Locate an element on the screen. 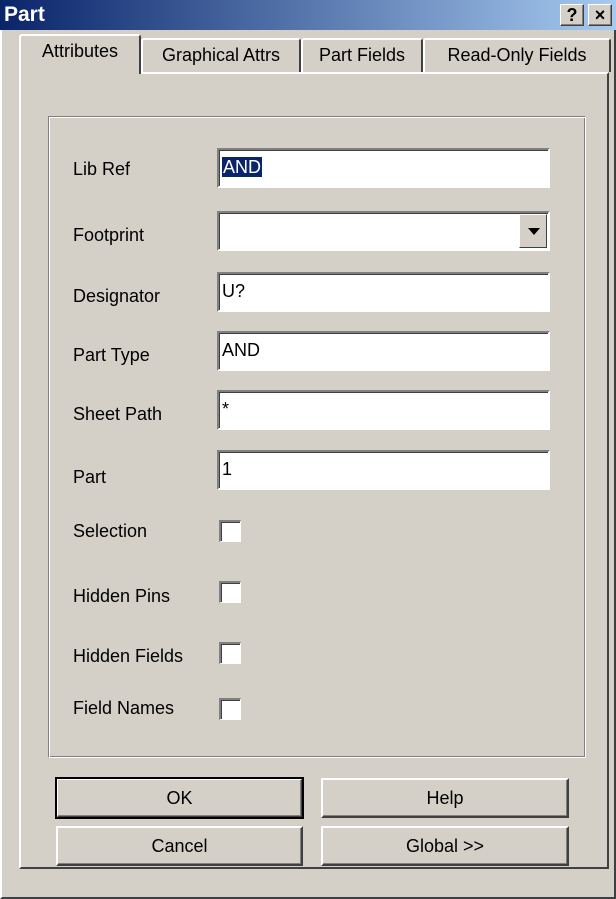 Image resolution: width=616 pixels, height=899 pixels. tab-attributes: Attributes is located at coordinates (80, 54).